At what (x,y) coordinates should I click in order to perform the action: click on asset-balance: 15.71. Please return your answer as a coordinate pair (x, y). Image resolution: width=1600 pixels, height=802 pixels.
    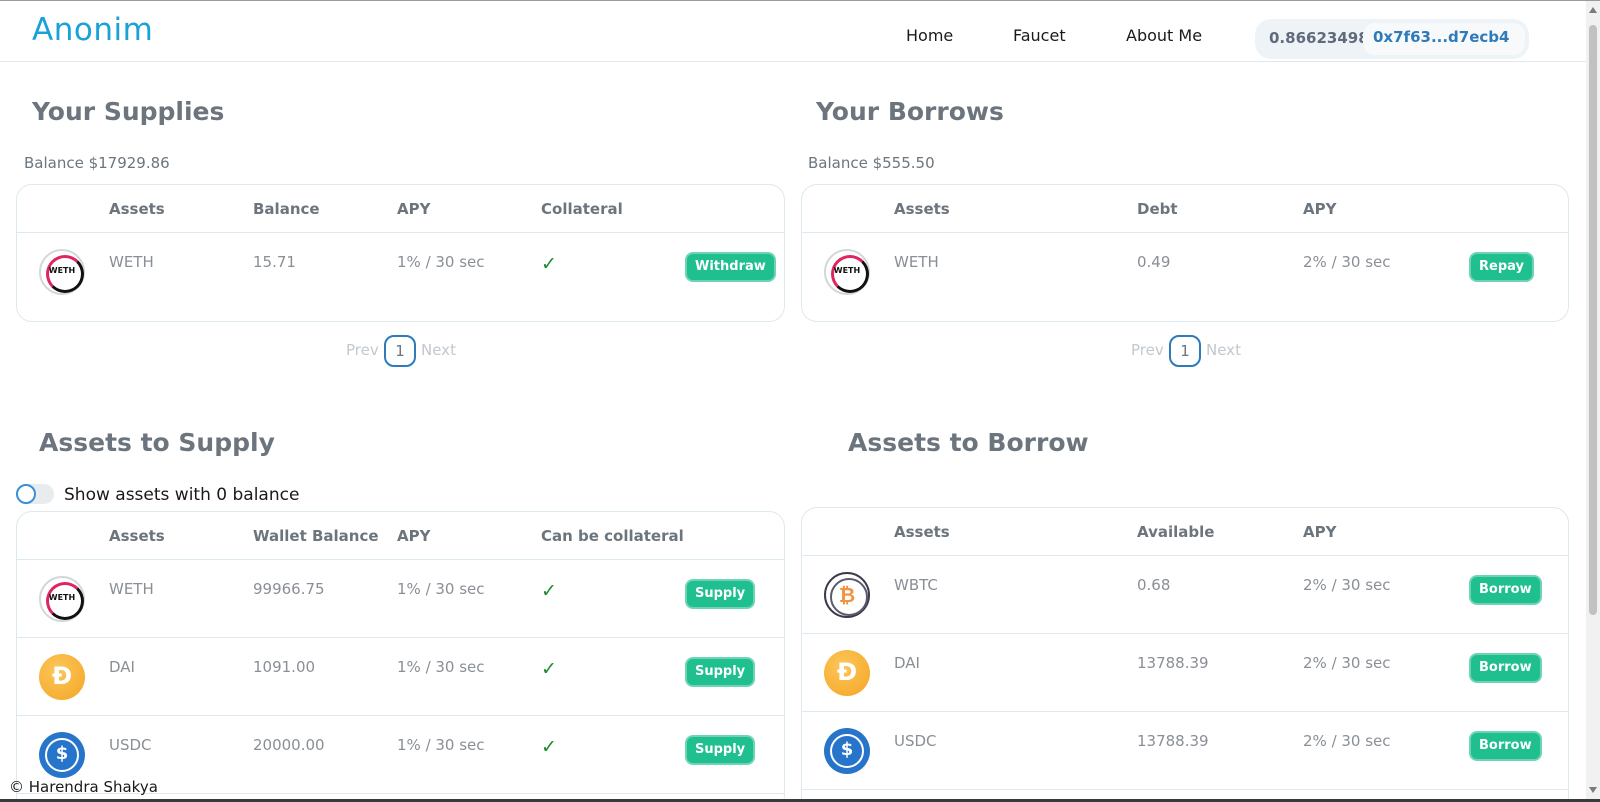
    Looking at the image, I should click on (274, 262).